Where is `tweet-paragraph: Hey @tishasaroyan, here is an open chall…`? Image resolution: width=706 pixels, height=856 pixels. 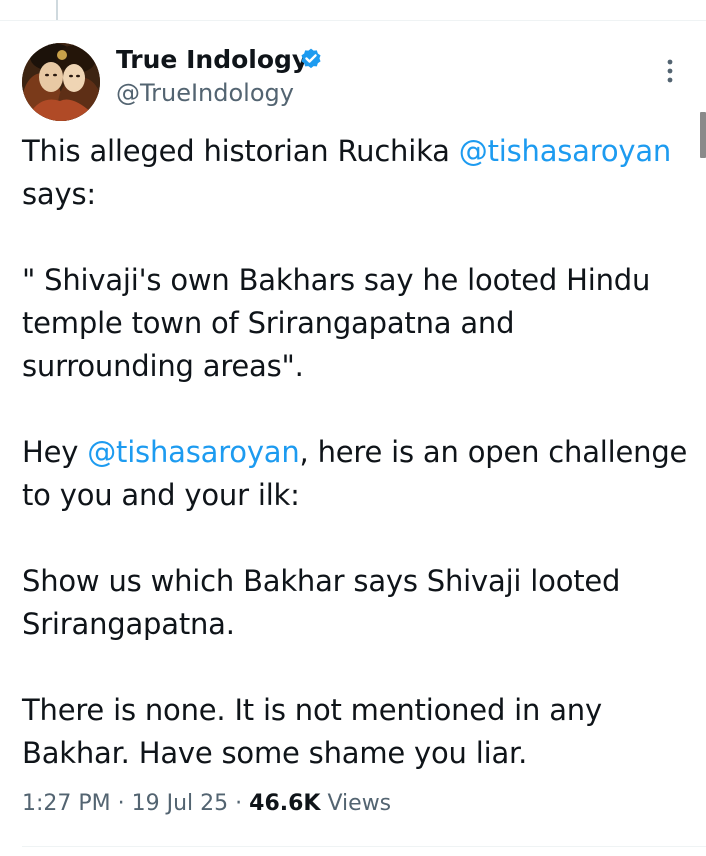
tweet-paragraph: Hey @tishasaroyan, here is an open chall… is located at coordinates (357, 474).